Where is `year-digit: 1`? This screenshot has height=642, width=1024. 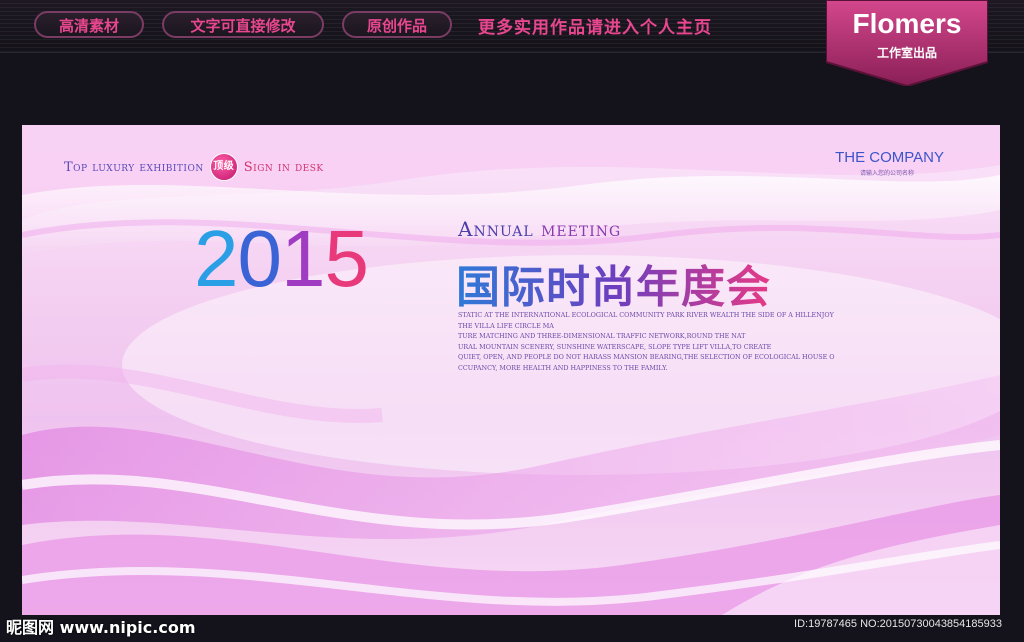 year-digit: 1 is located at coordinates (303, 258).